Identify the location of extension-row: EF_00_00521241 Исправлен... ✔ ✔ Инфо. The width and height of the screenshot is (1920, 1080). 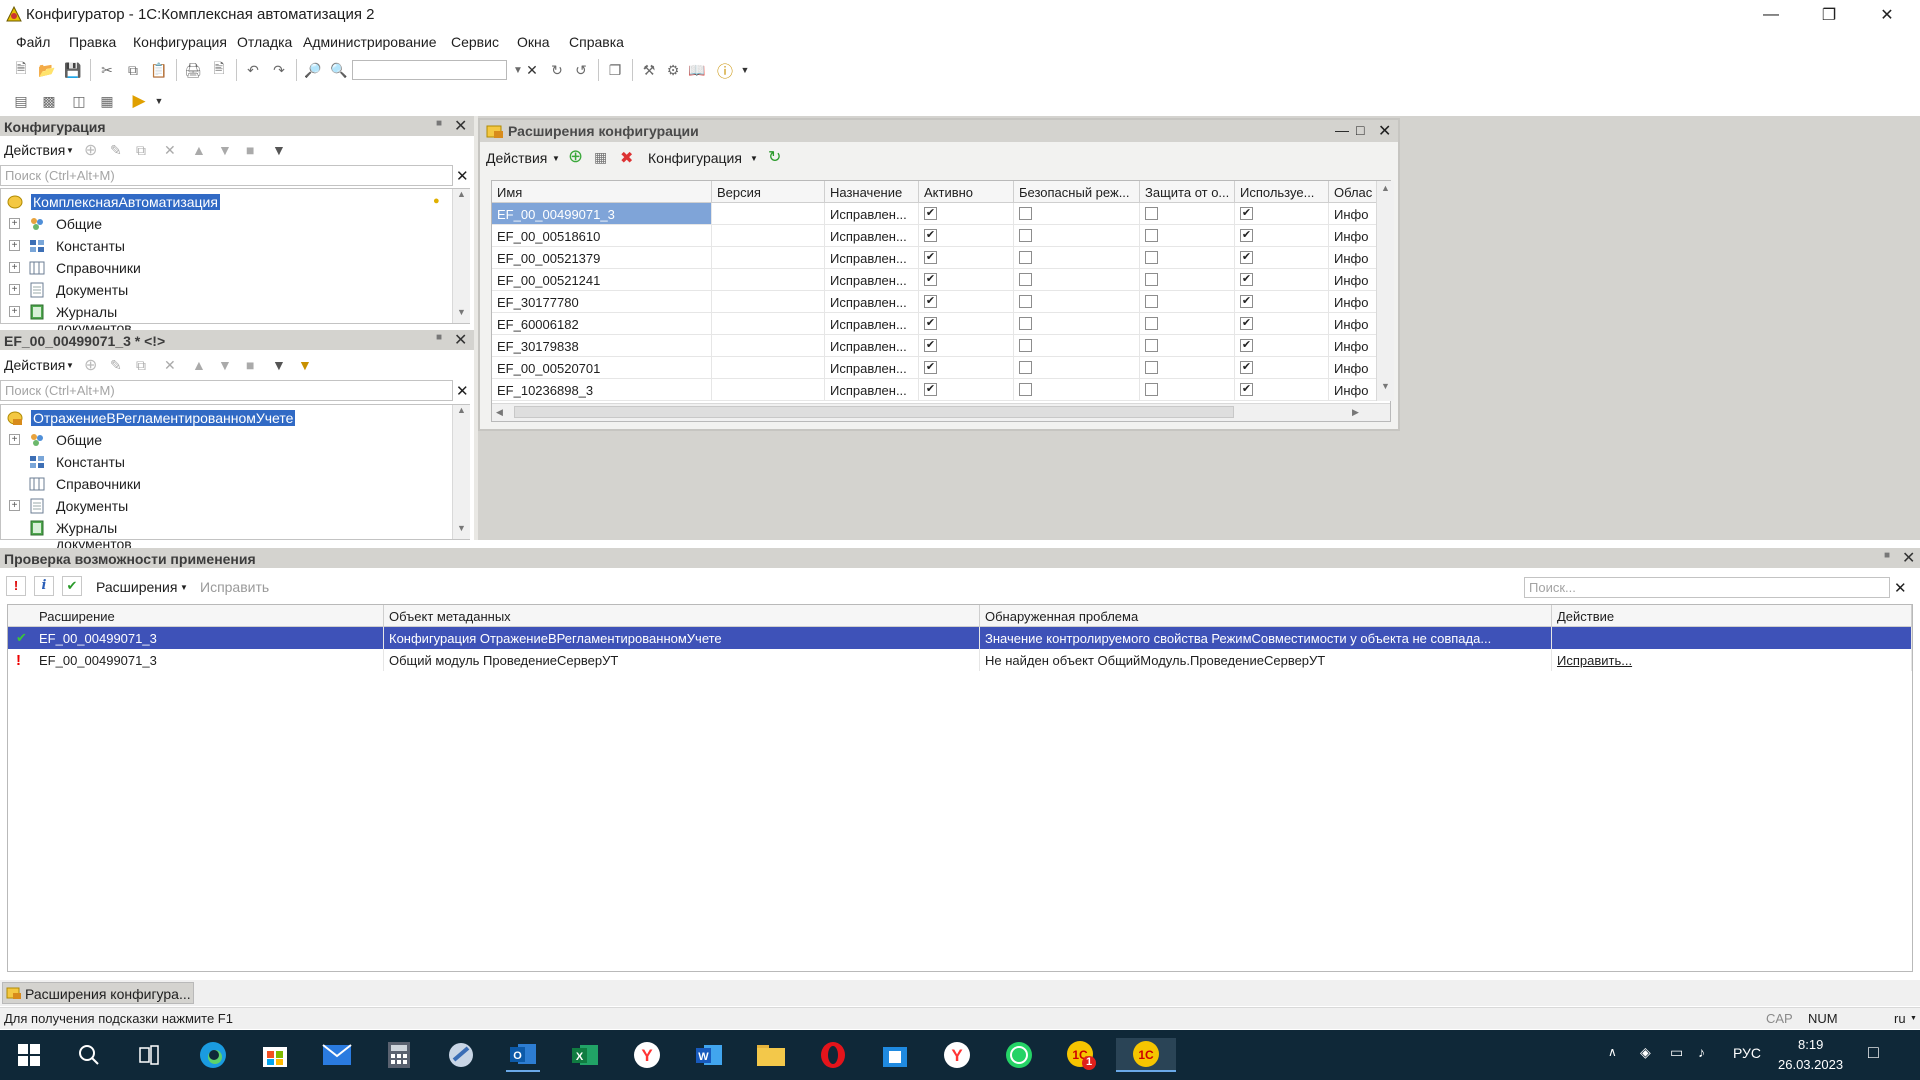
(934, 280).